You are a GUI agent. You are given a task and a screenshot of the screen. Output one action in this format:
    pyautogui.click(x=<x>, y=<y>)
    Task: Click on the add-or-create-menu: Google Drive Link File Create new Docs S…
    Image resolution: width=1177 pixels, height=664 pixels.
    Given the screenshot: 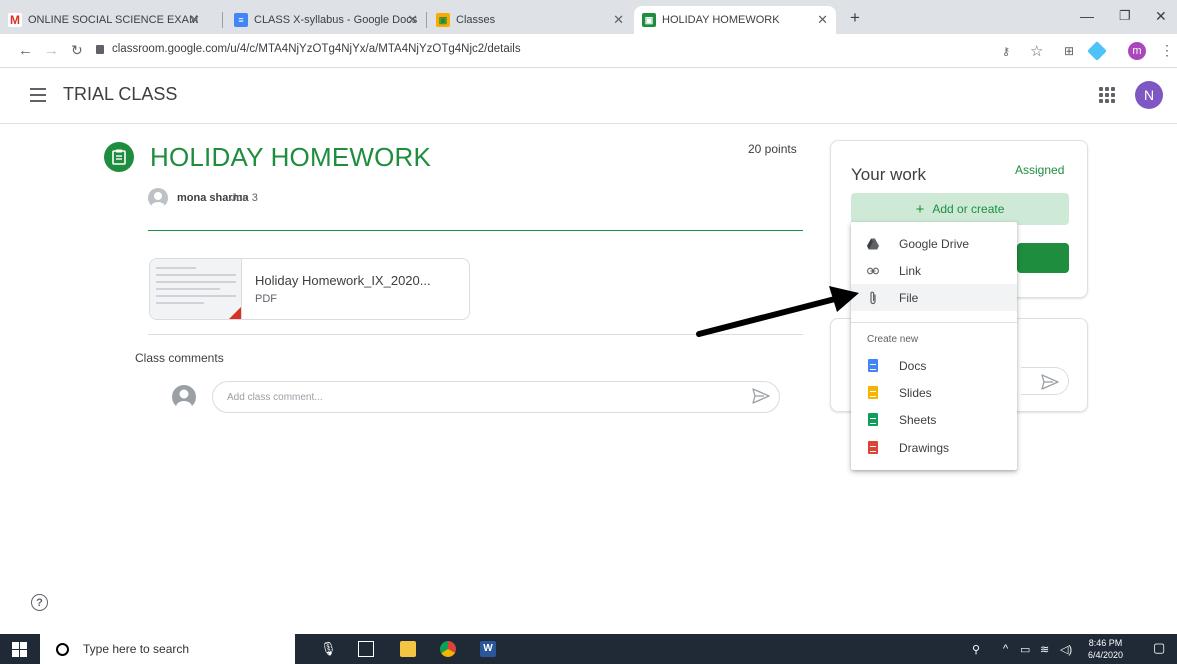 What is the action you would take?
    pyautogui.click(x=934, y=346)
    